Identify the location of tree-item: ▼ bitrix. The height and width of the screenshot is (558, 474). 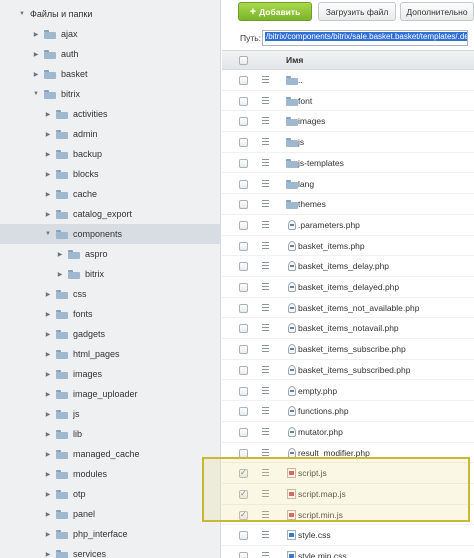
(110, 94).